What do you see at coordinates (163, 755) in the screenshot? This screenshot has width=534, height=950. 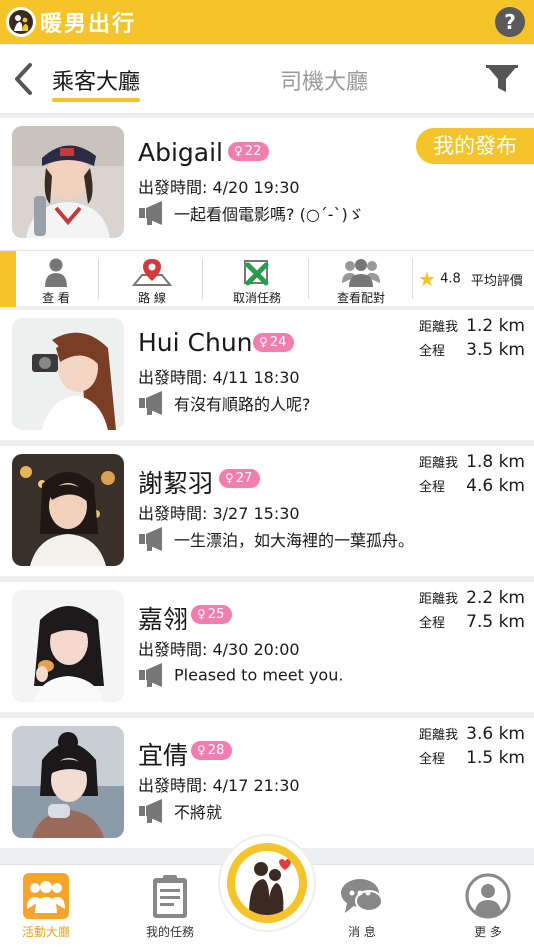 I see `poster-name: 宜倩` at bounding box center [163, 755].